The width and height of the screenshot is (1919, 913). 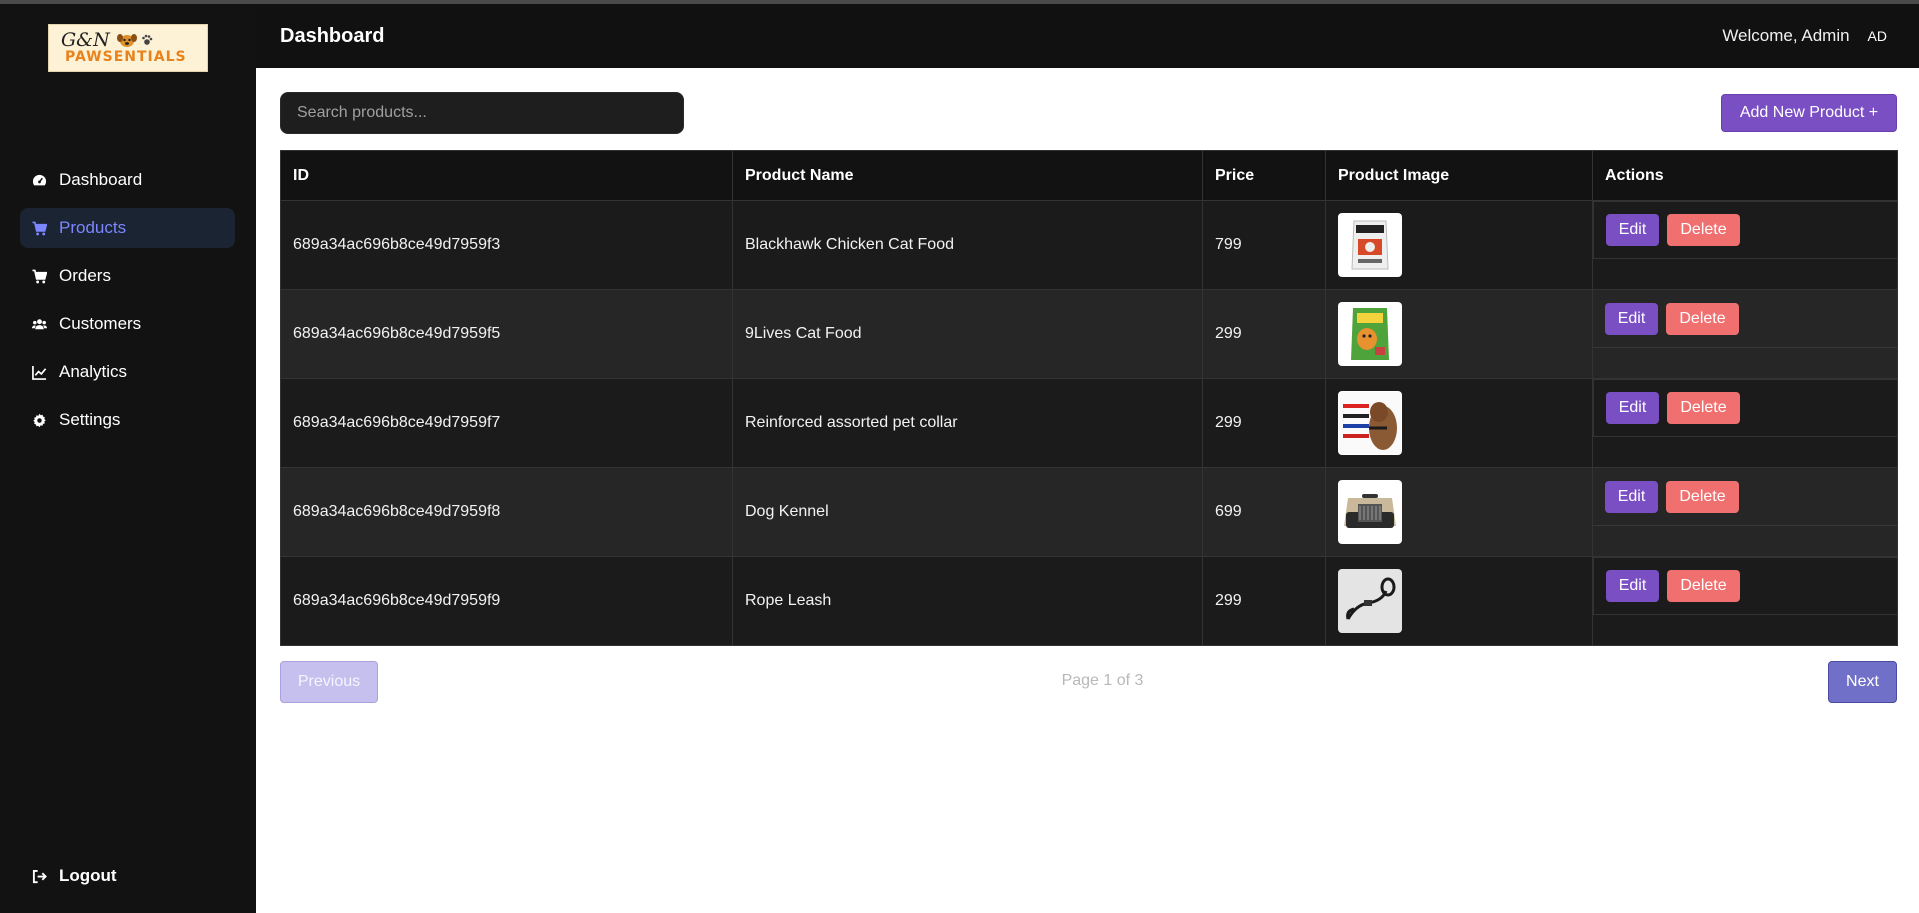 I want to click on column-header-price: Price, so click(x=1264, y=175).